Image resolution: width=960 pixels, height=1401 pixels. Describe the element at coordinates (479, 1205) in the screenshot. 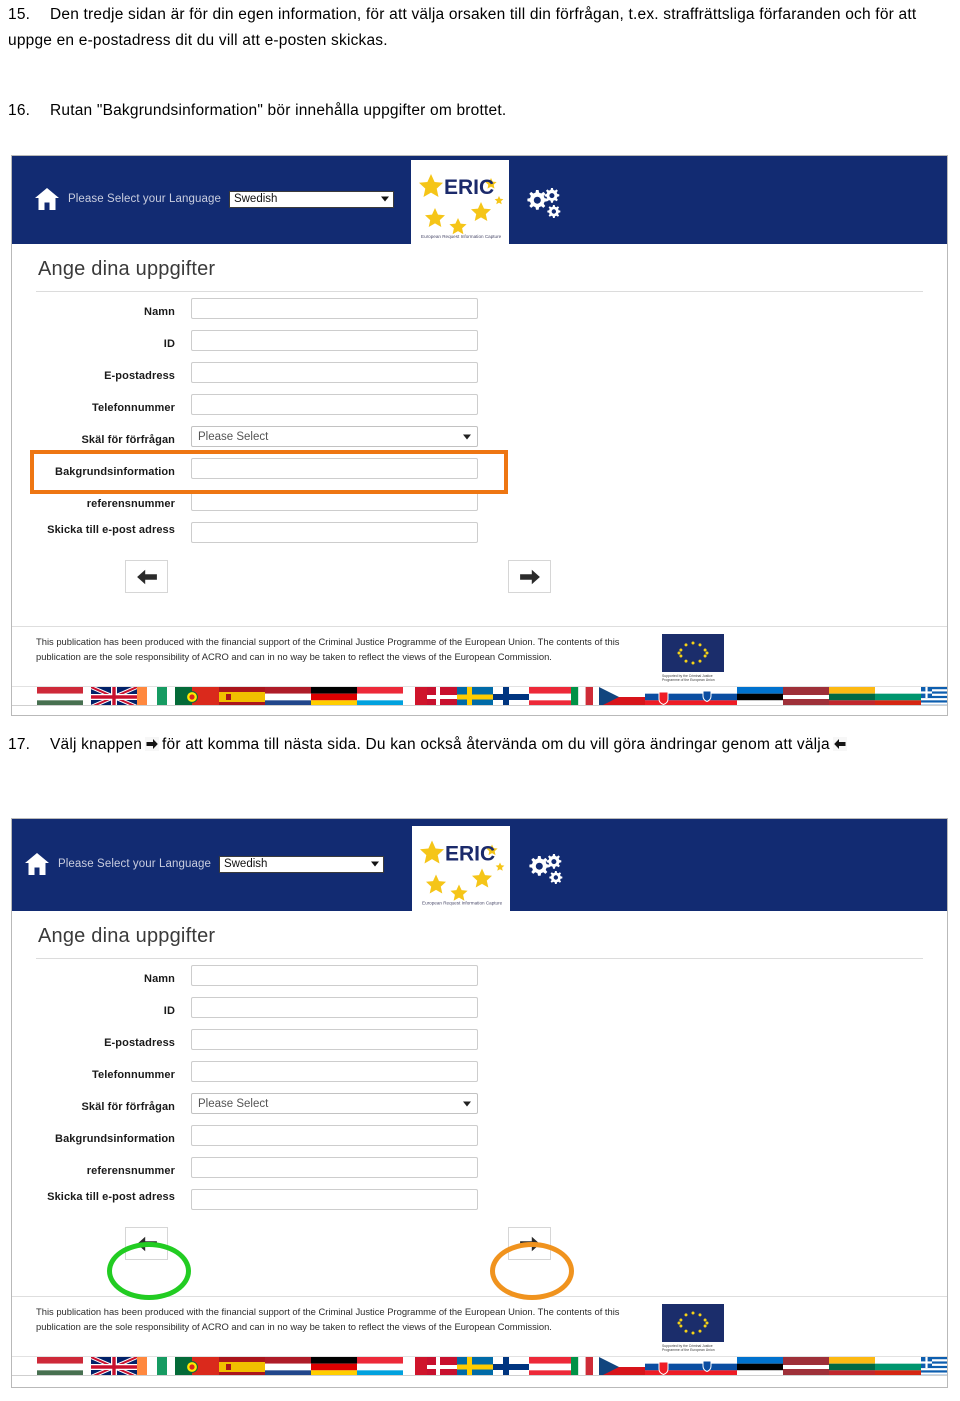

I see `form-row-skicka-till-epost-adress: Skicka till e-post adress` at that location.